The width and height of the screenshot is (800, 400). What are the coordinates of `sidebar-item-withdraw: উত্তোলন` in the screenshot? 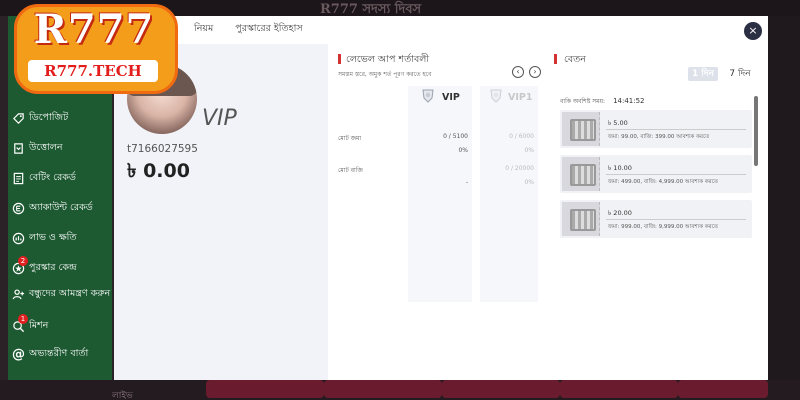 It's located at (60, 148).